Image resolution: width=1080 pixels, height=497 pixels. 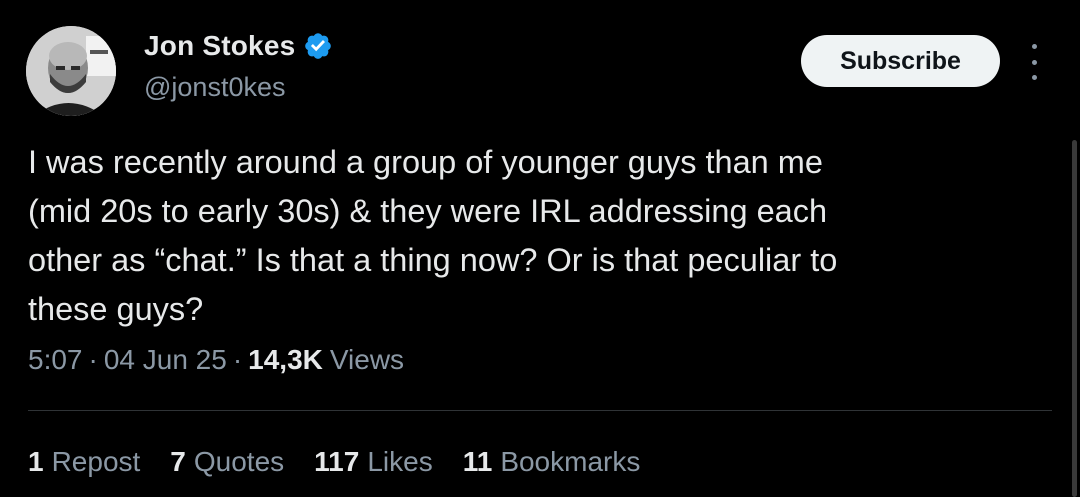 What do you see at coordinates (71, 71) in the screenshot?
I see `avatar` at bounding box center [71, 71].